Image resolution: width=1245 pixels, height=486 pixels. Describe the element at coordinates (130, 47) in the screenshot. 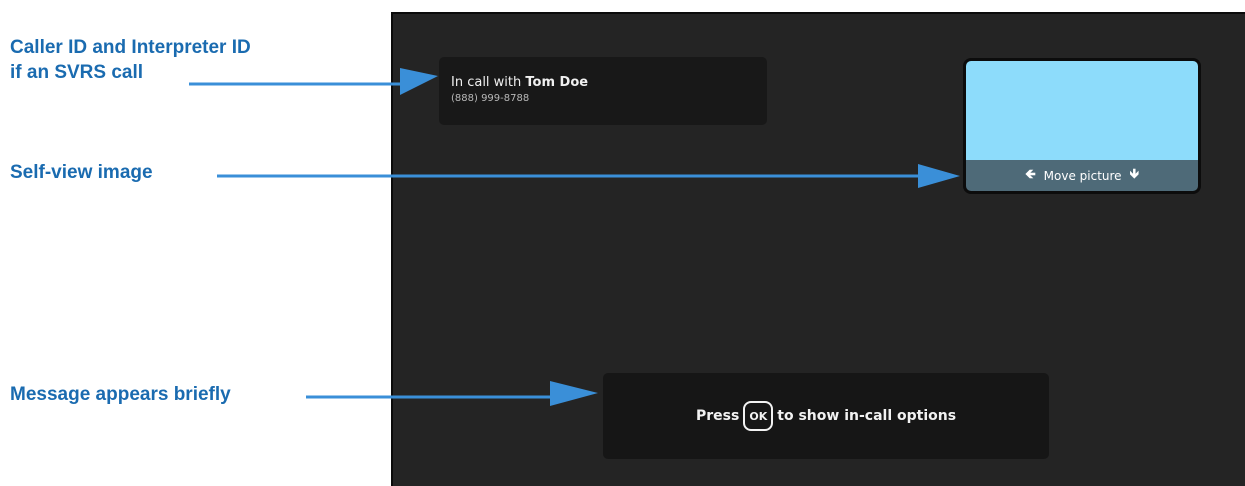

I see `callout-caller-id-line1: Caller ID and Interpreter ID` at that location.